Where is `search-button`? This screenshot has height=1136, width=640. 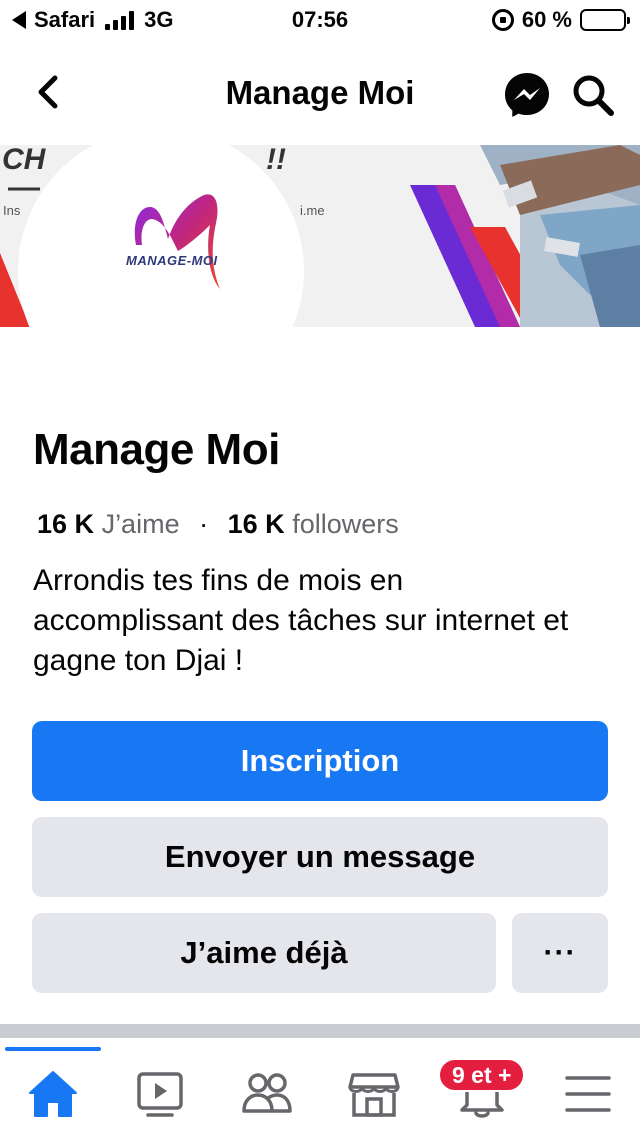
search-button is located at coordinates (593, 95).